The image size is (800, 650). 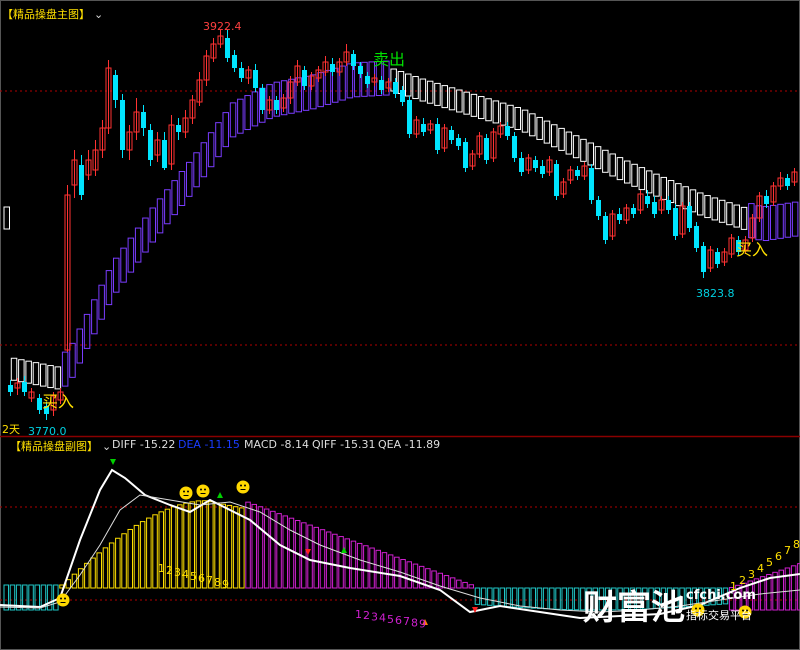 What do you see at coordinates (422, 624) in the screenshot?
I see `count-label: 9` at bounding box center [422, 624].